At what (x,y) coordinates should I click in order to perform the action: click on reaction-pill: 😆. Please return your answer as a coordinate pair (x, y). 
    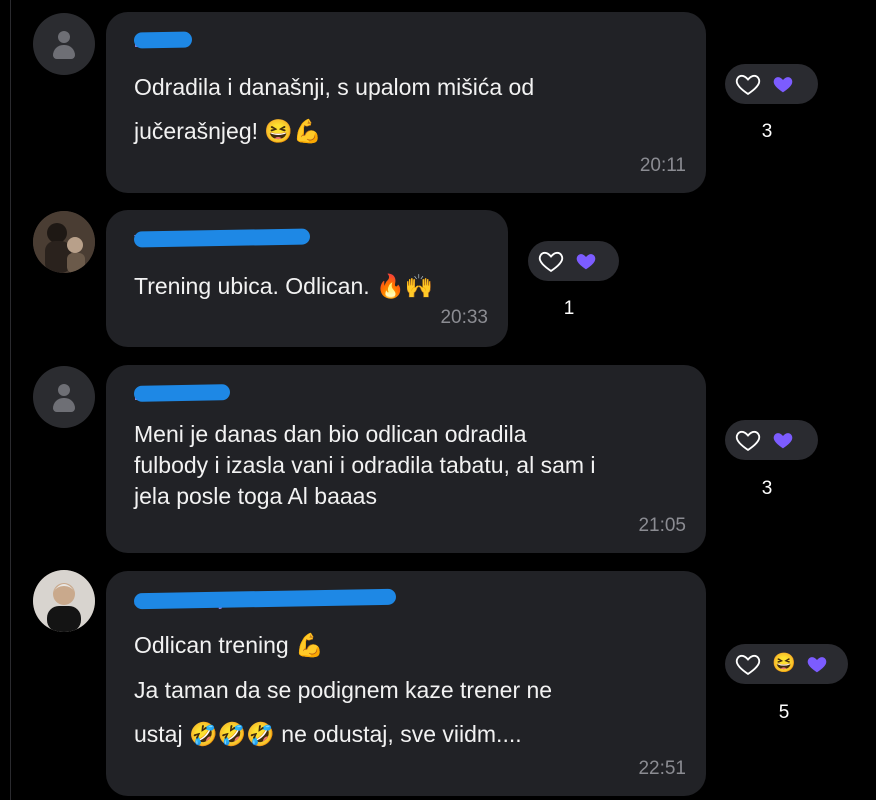
    Looking at the image, I should click on (786, 664).